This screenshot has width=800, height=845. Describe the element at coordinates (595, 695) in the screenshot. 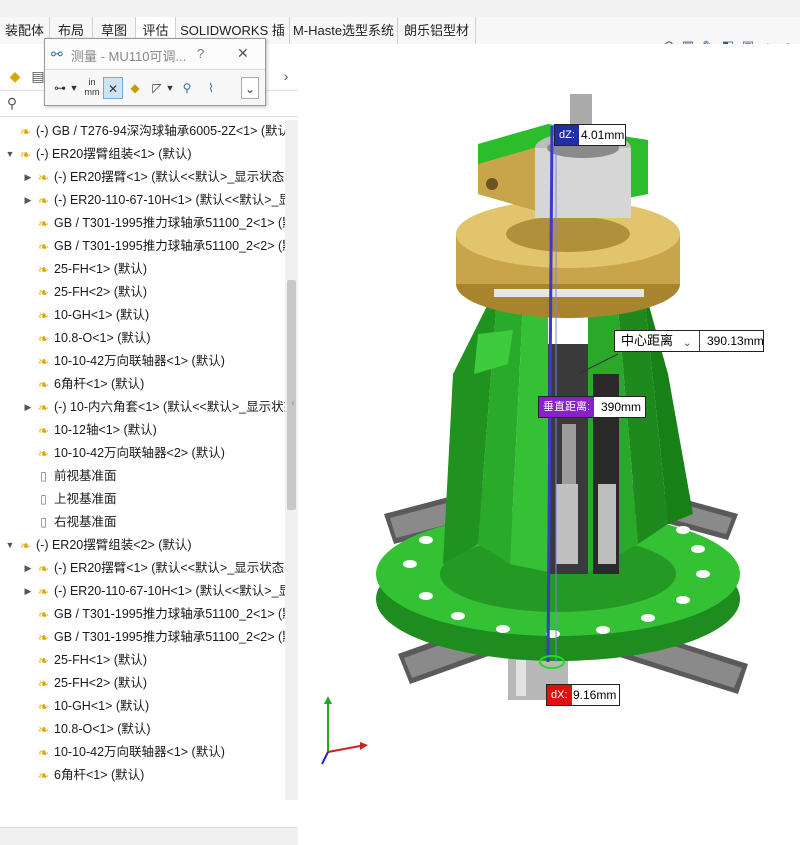

I see `dx-value: 9.16mm` at that location.